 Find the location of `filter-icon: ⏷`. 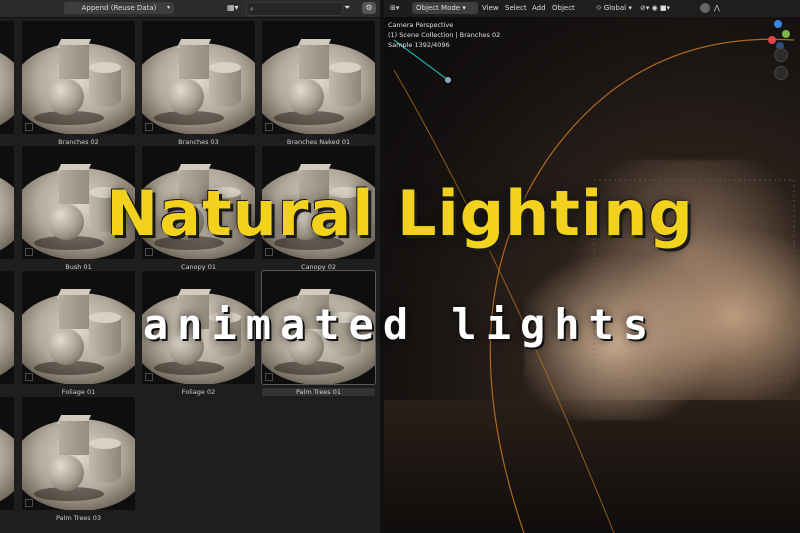

filter-icon: ⏷ is located at coordinates (351, 8).